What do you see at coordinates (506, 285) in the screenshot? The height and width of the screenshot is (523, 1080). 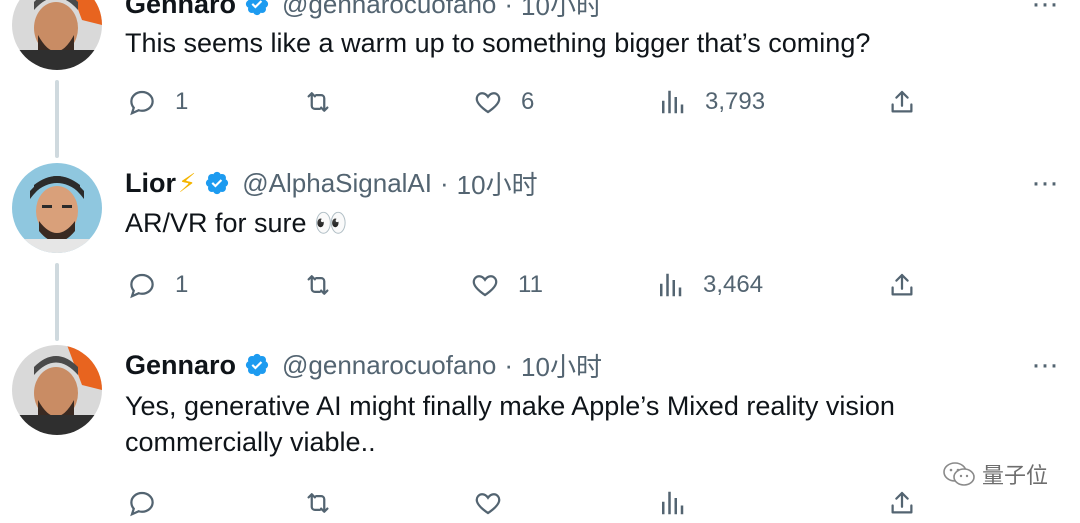 I see `like-button: 11` at bounding box center [506, 285].